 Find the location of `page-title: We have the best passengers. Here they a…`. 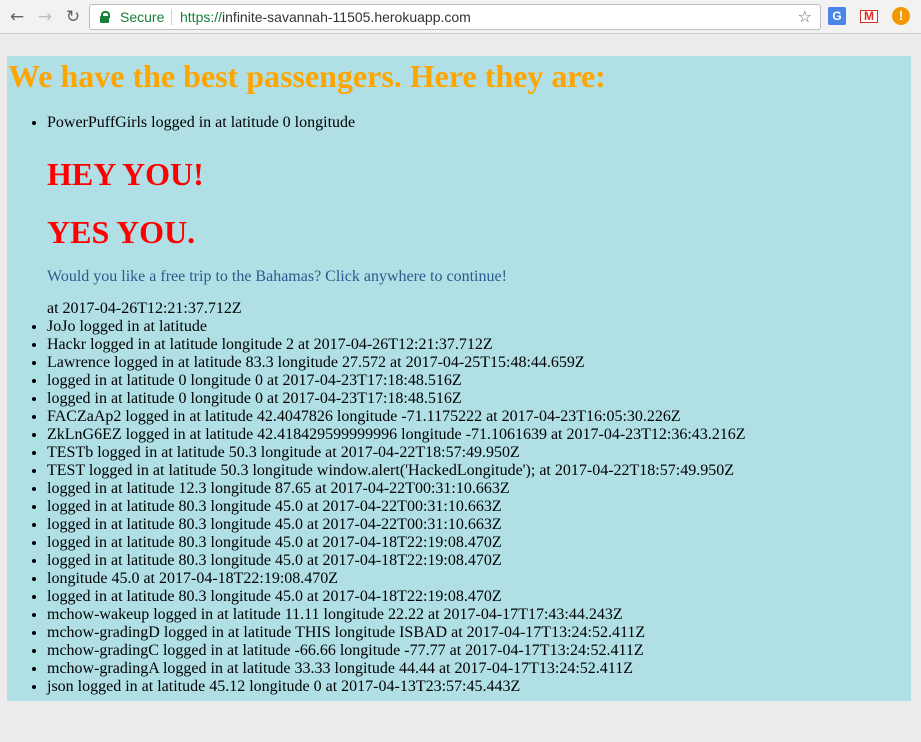

page-title: We have the best passengers. Here they a… is located at coordinates (307, 76).